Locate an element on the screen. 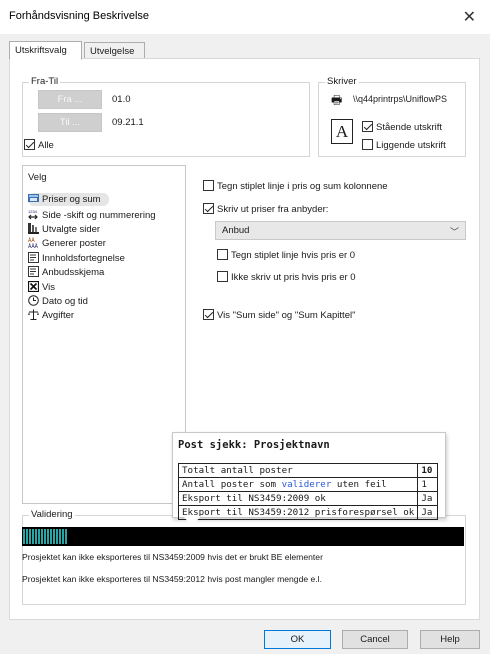 This screenshot has height=654, width=490. list-item-dato-og-tid: Dato og tid is located at coordinates (58, 301).